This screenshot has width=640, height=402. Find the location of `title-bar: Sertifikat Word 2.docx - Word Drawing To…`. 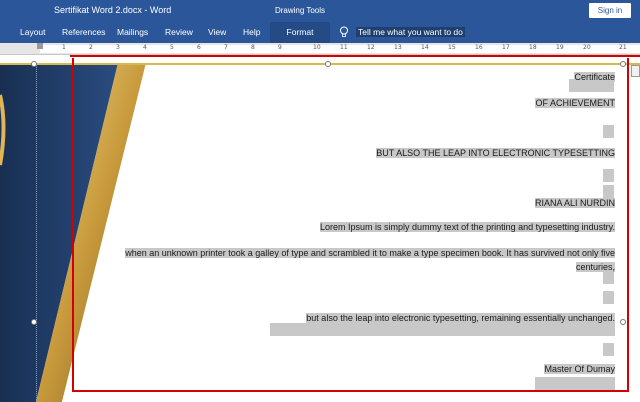

title-bar: Sertifikat Word 2.docx - Word Drawing To… is located at coordinates (320, 11).